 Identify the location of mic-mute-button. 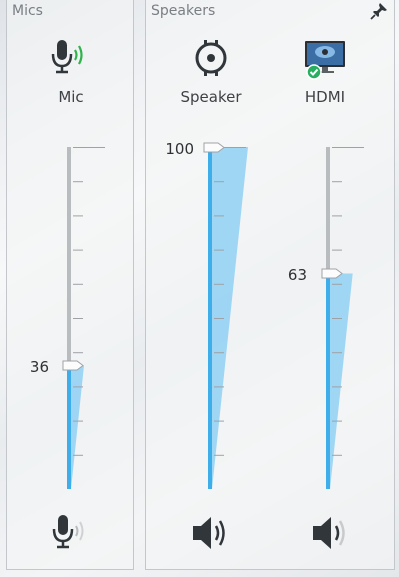
(71, 533).